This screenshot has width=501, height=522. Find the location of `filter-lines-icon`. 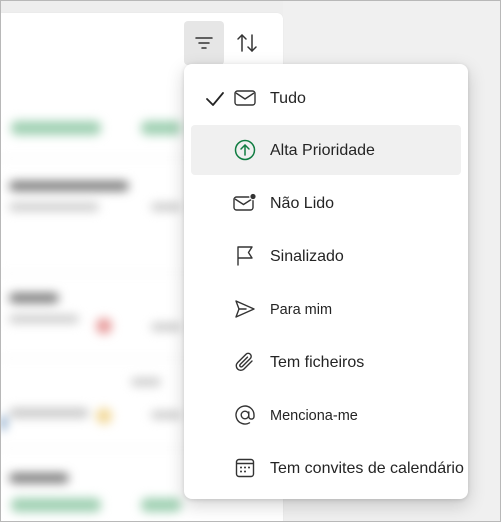

filter-lines-icon is located at coordinates (204, 43).